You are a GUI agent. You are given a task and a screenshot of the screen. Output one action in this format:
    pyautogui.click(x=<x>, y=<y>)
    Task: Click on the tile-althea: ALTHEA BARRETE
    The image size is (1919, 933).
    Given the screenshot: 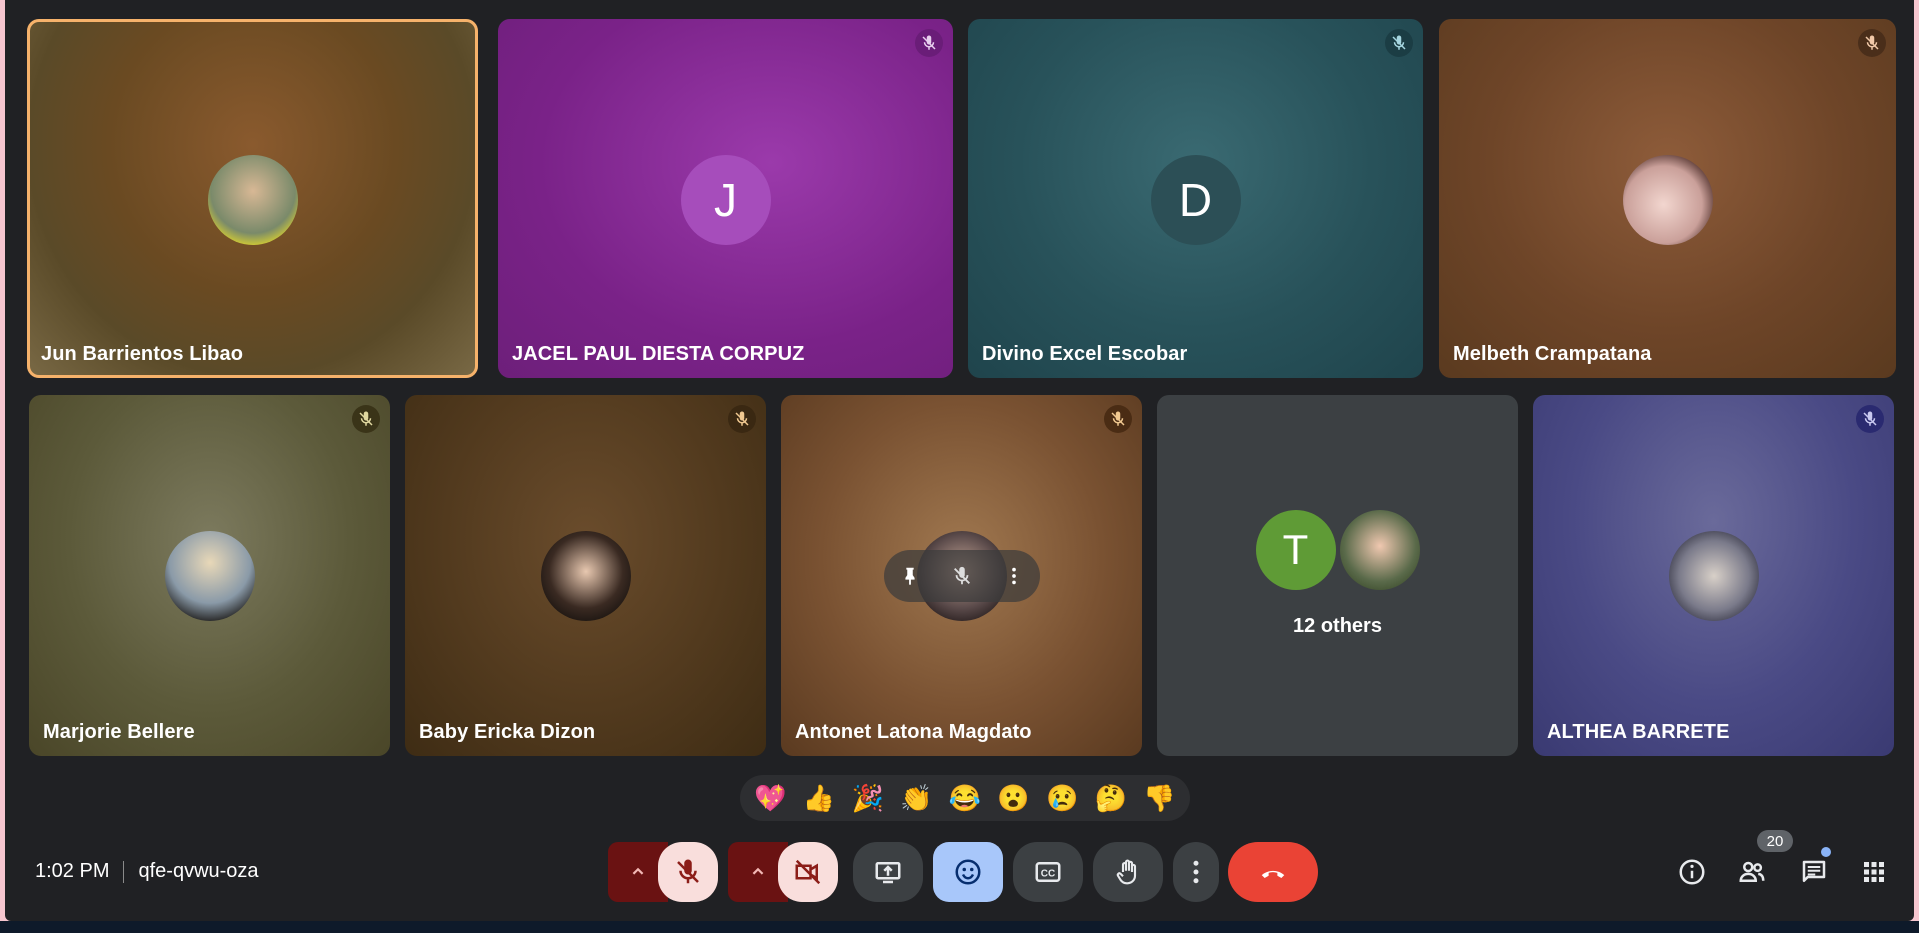 What is the action you would take?
    pyautogui.click(x=1713, y=575)
    